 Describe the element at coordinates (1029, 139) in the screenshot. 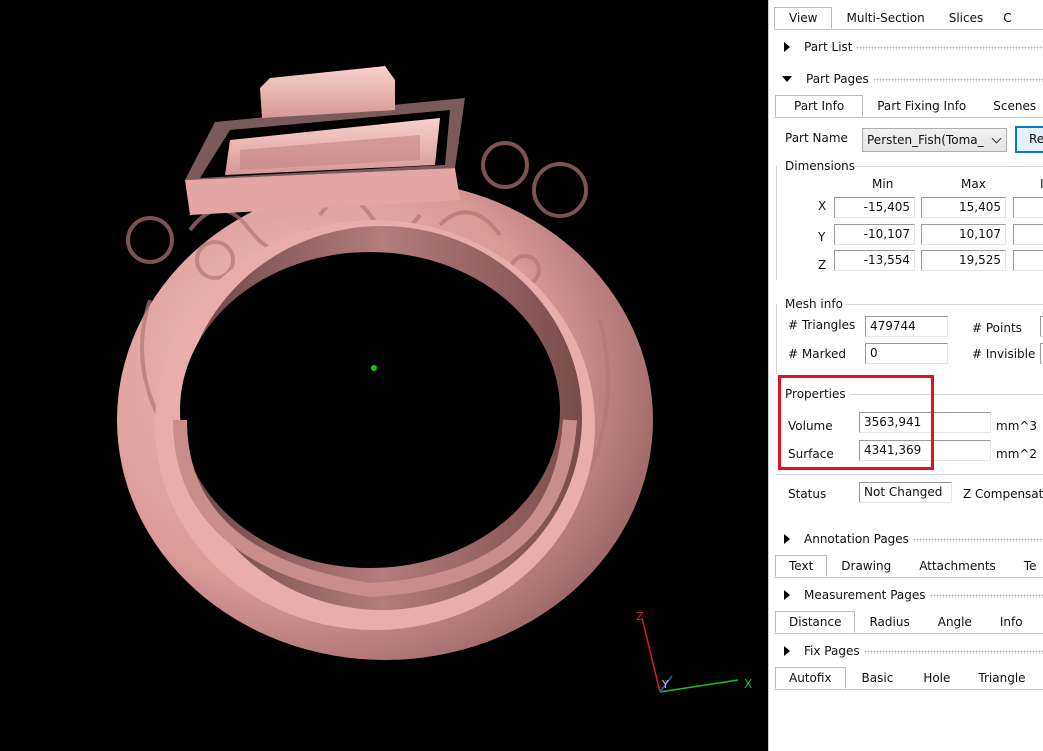

I see `reset-button: Re` at that location.